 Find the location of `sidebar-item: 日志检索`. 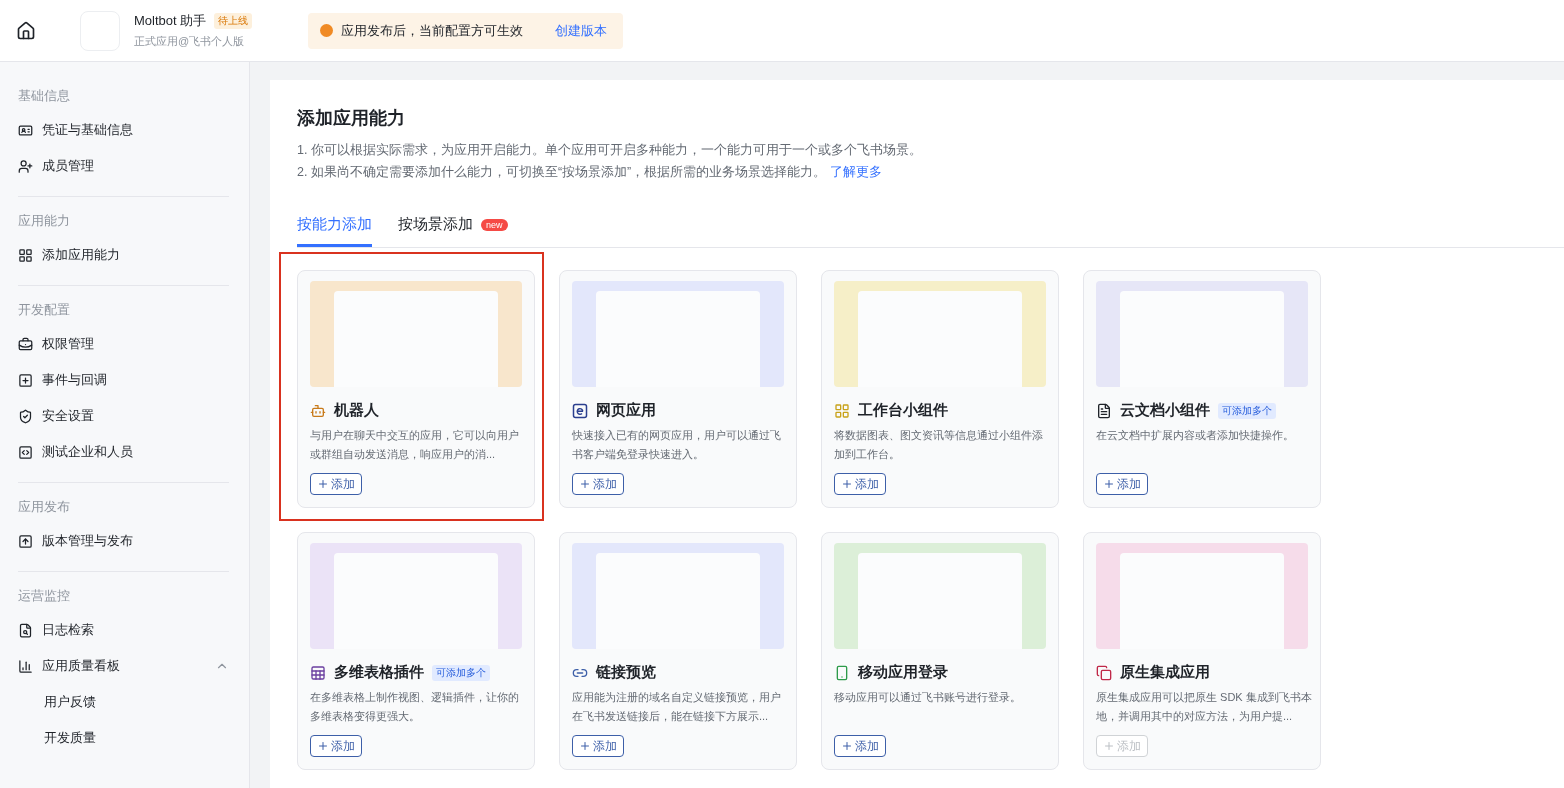

sidebar-item: 日志检索 is located at coordinates (123, 630).